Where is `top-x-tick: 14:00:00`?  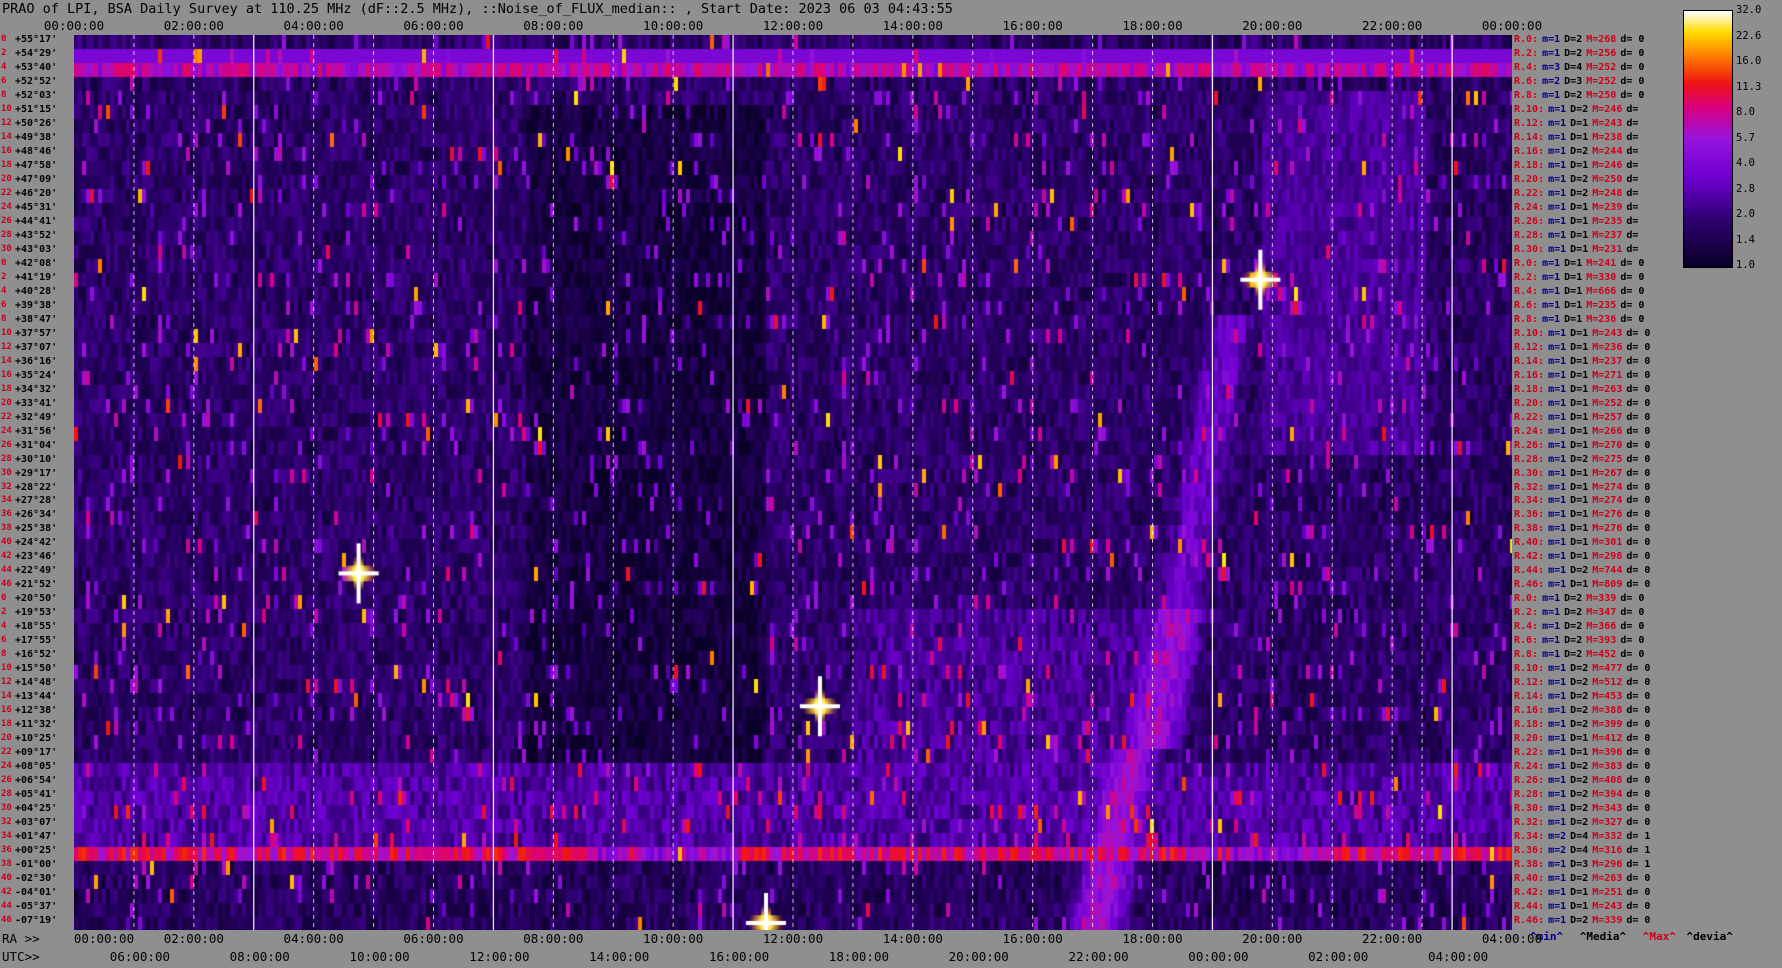 top-x-tick: 14:00:00 is located at coordinates (912, 25).